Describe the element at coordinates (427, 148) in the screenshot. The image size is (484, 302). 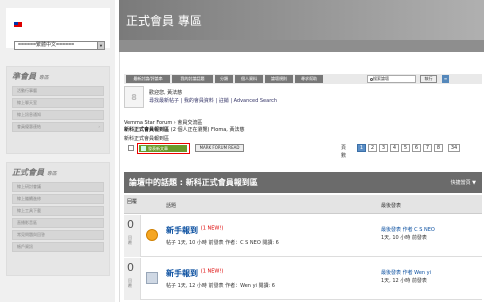
I see `page-button: 7` at that location.